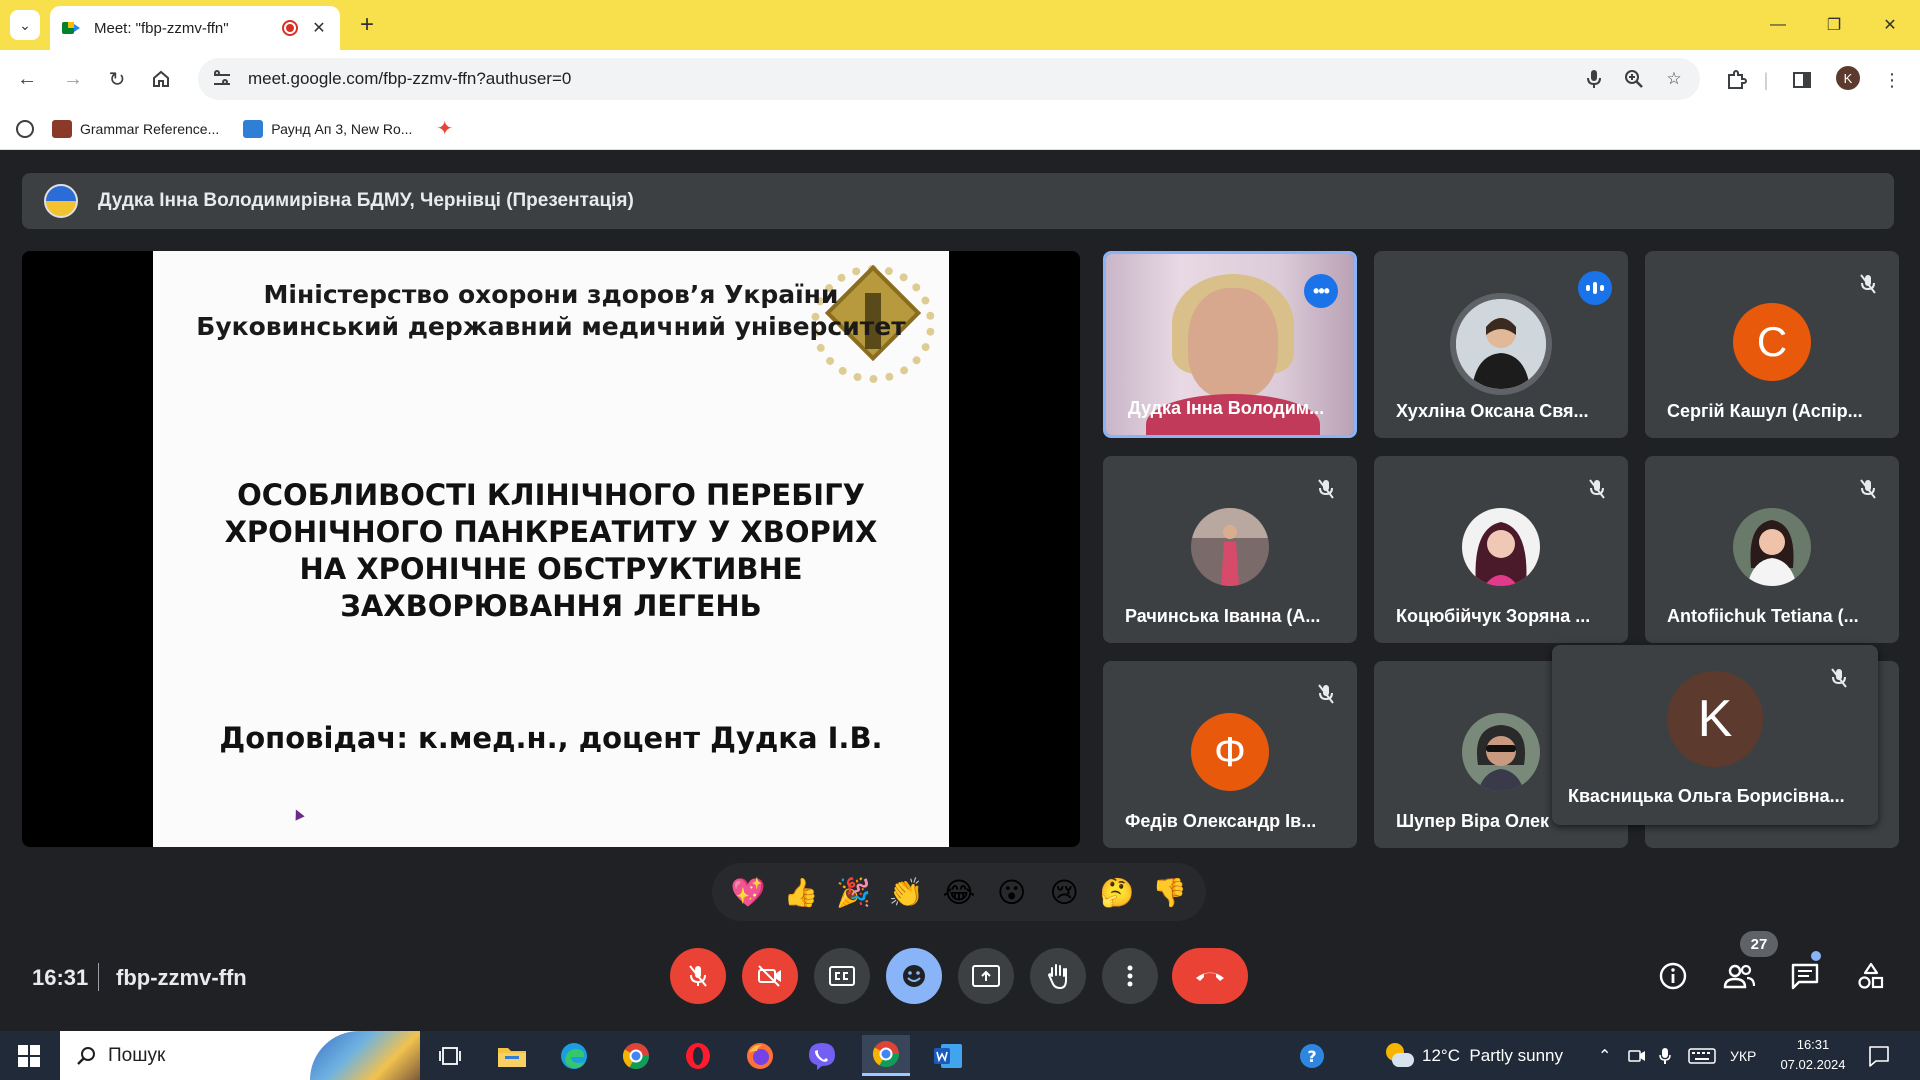 The image size is (1920, 1080). I want to click on weather-widget: 12°C Partly sunny, so click(1473, 1055).